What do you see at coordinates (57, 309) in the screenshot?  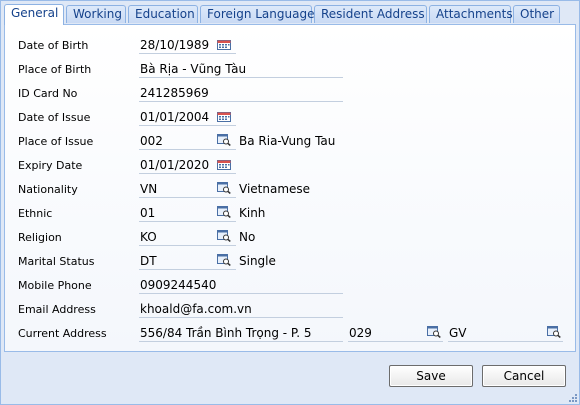 I see `email-address-label: Email Address` at bounding box center [57, 309].